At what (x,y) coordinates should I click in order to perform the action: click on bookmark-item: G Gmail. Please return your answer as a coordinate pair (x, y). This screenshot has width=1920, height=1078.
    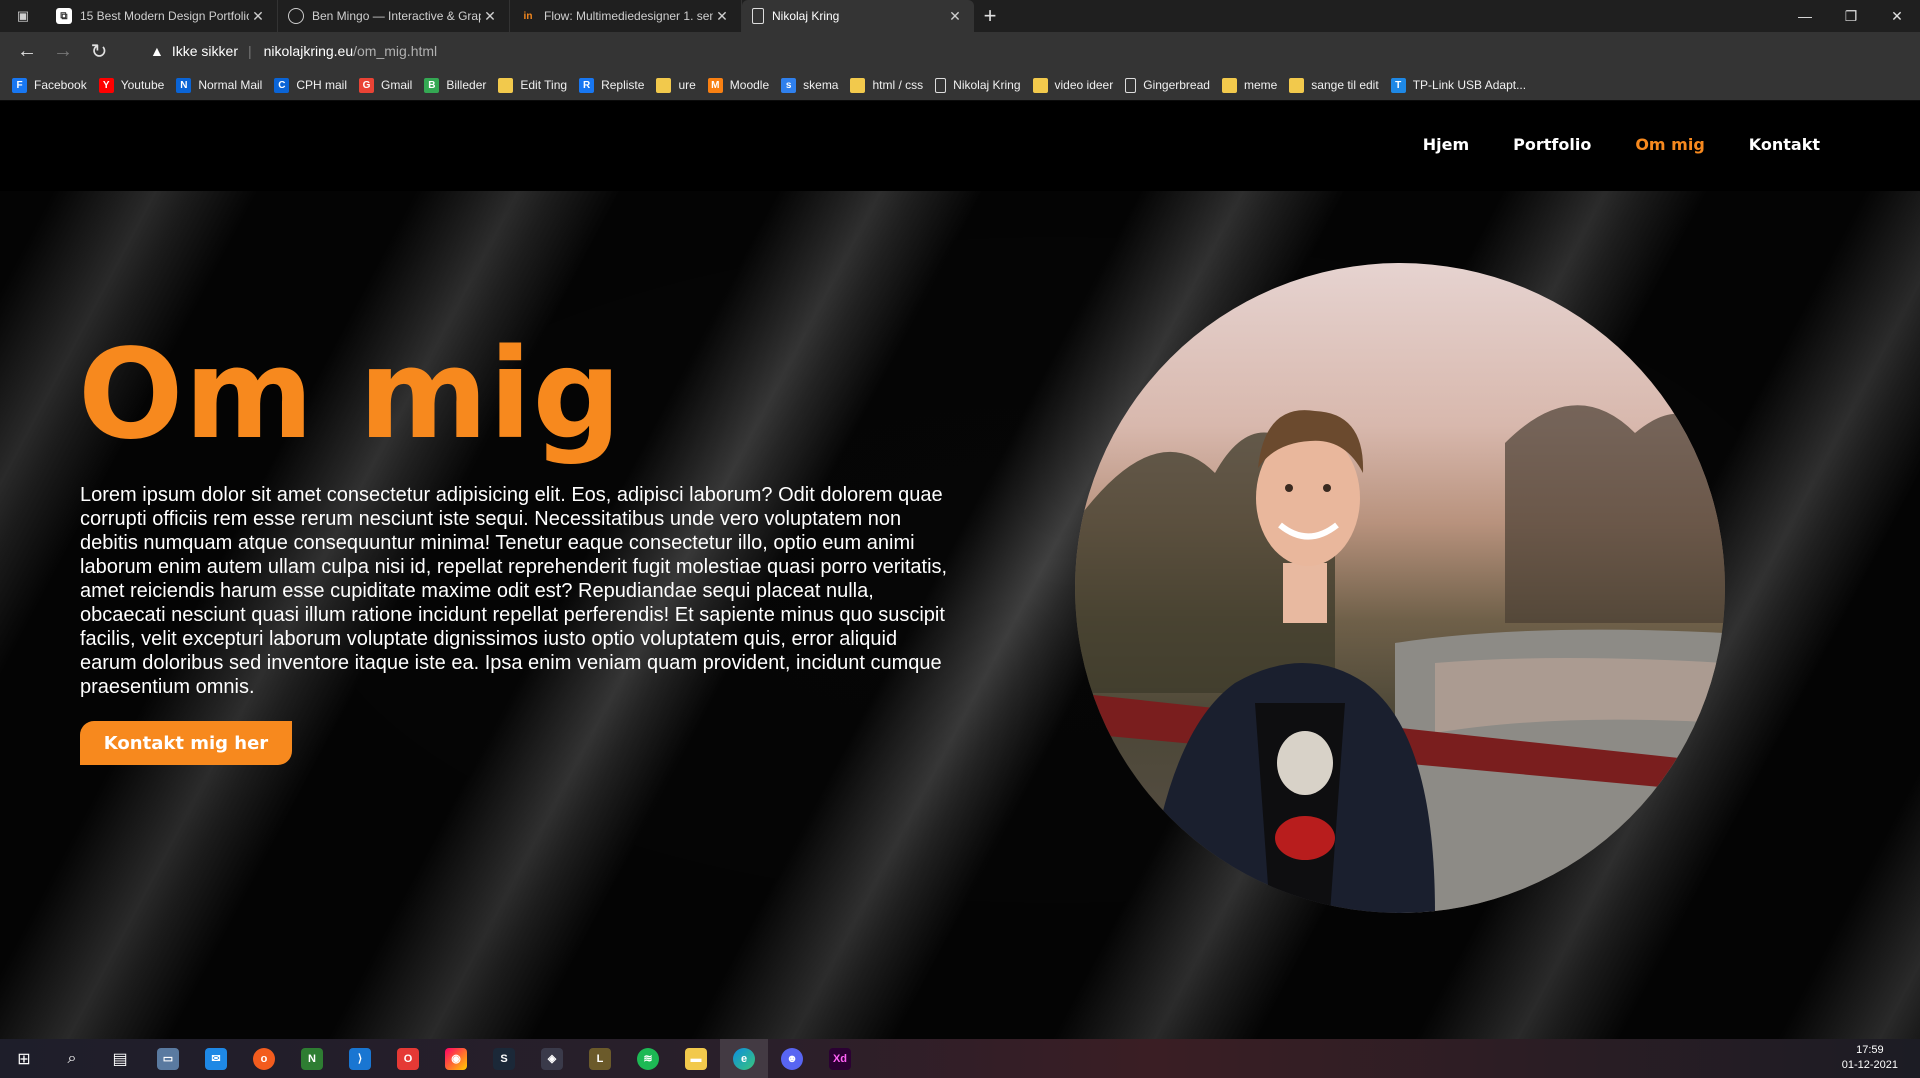
    Looking at the image, I should click on (385, 85).